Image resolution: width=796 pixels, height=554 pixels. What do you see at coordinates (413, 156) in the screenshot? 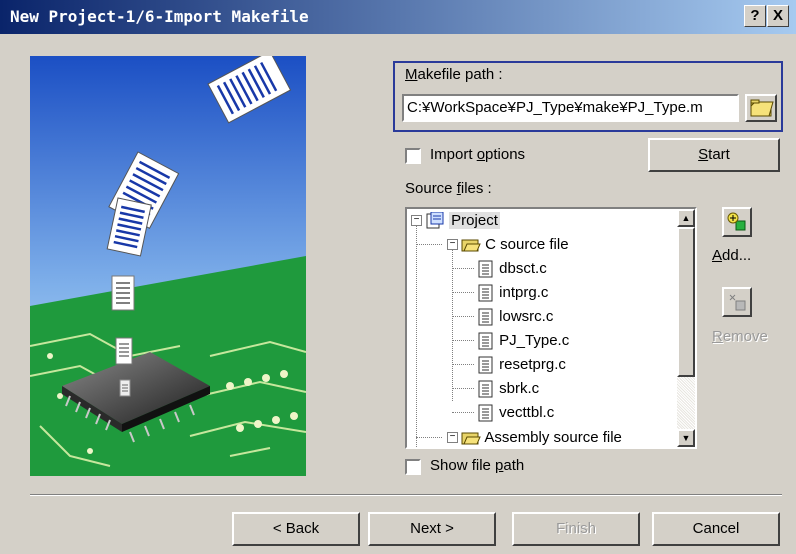
I see `import-options-checkbox` at bounding box center [413, 156].